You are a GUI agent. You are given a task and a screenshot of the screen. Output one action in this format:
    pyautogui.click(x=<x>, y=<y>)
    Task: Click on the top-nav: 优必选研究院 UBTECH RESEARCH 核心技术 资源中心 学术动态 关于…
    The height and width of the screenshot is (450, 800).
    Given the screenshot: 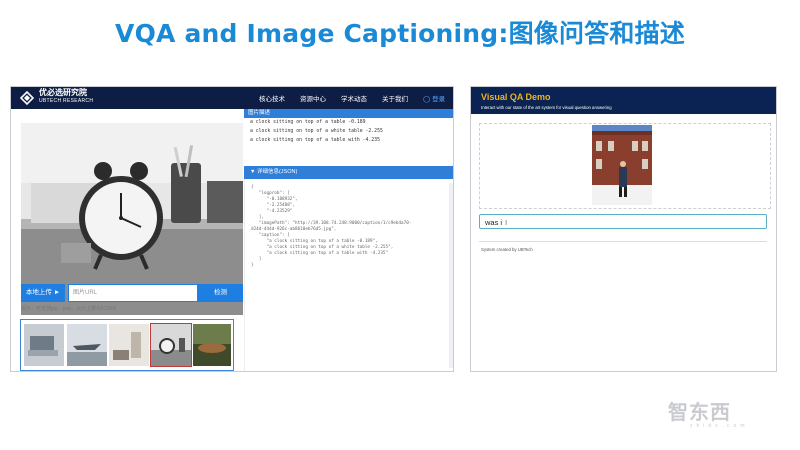 What is the action you would take?
    pyautogui.click(x=232, y=98)
    